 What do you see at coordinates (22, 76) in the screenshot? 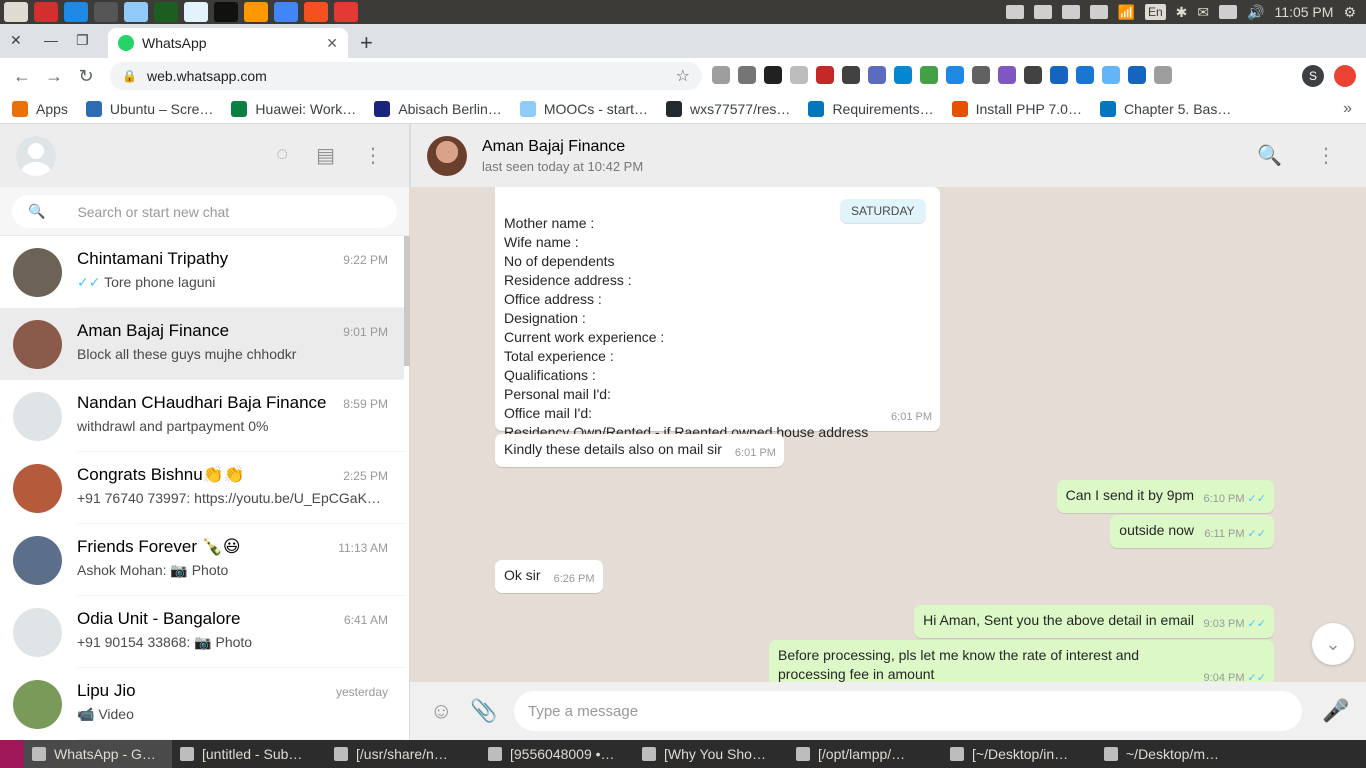
I see `back-button: ←` at bounding box center [22, 76].